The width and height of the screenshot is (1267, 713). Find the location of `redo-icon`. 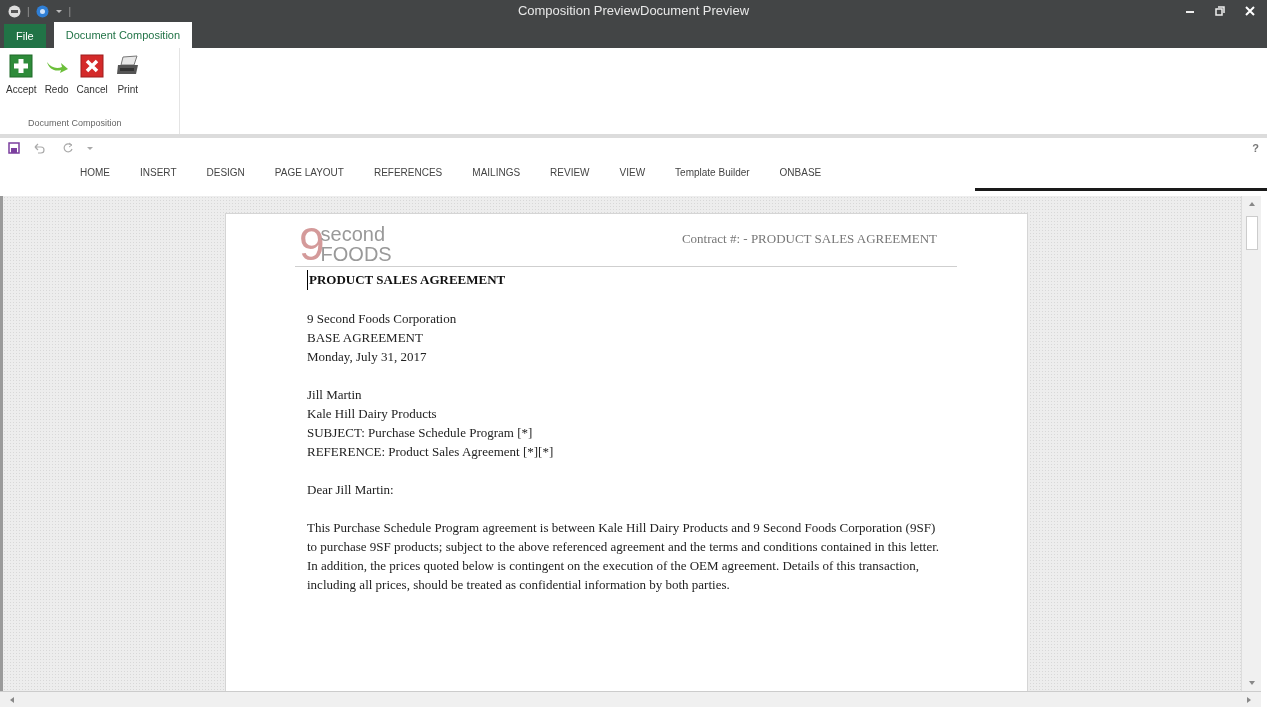

redo-icon is located at coordinates (68, 148).